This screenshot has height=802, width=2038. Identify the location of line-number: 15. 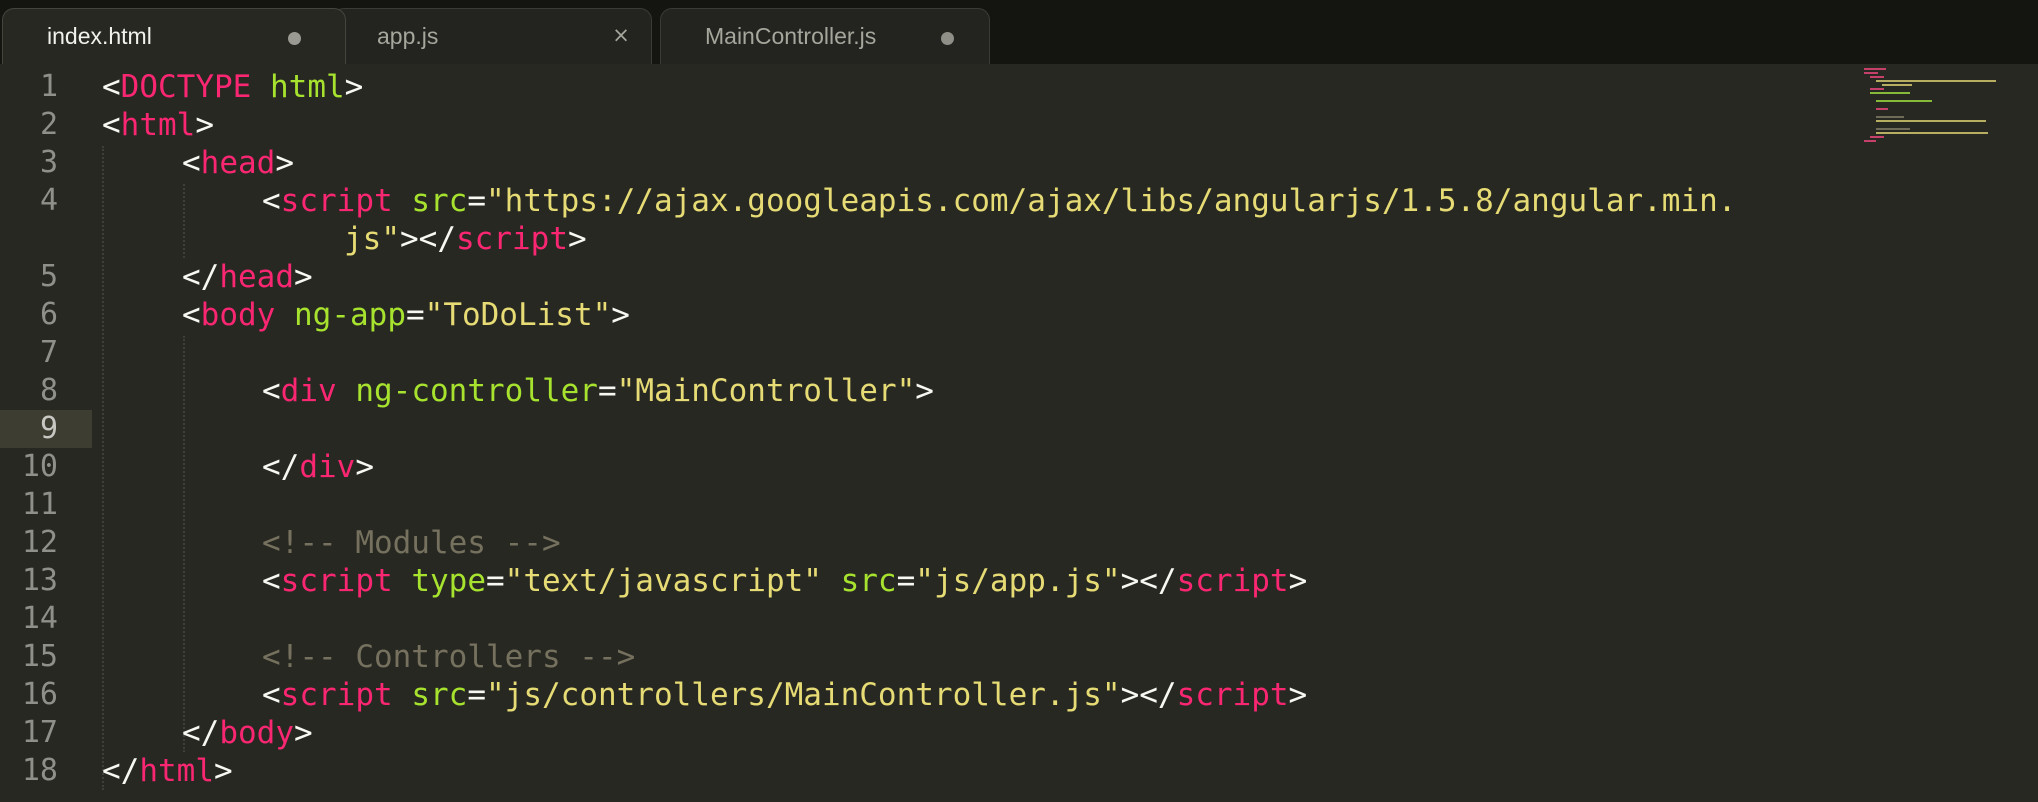
(39, 656).